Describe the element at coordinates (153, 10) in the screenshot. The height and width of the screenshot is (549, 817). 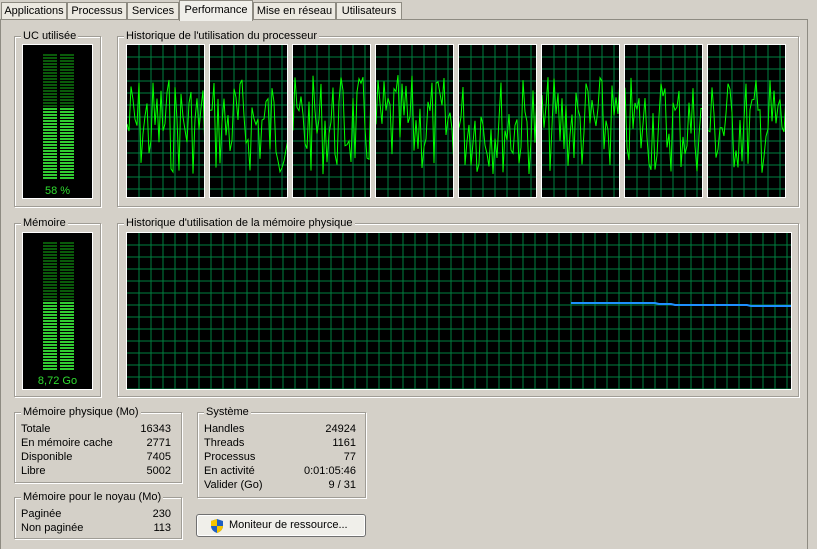
I see `tab-services: Services` at that location.